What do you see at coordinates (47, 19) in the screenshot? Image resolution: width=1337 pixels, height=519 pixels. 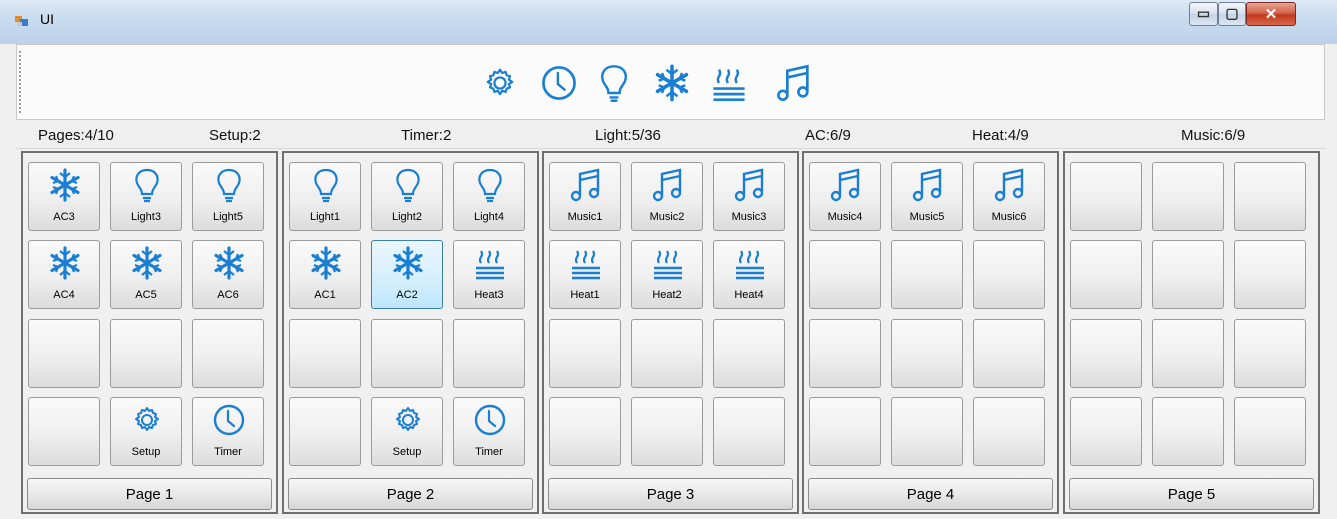 I see `window-title: UI` at bounding box center [47, 19].